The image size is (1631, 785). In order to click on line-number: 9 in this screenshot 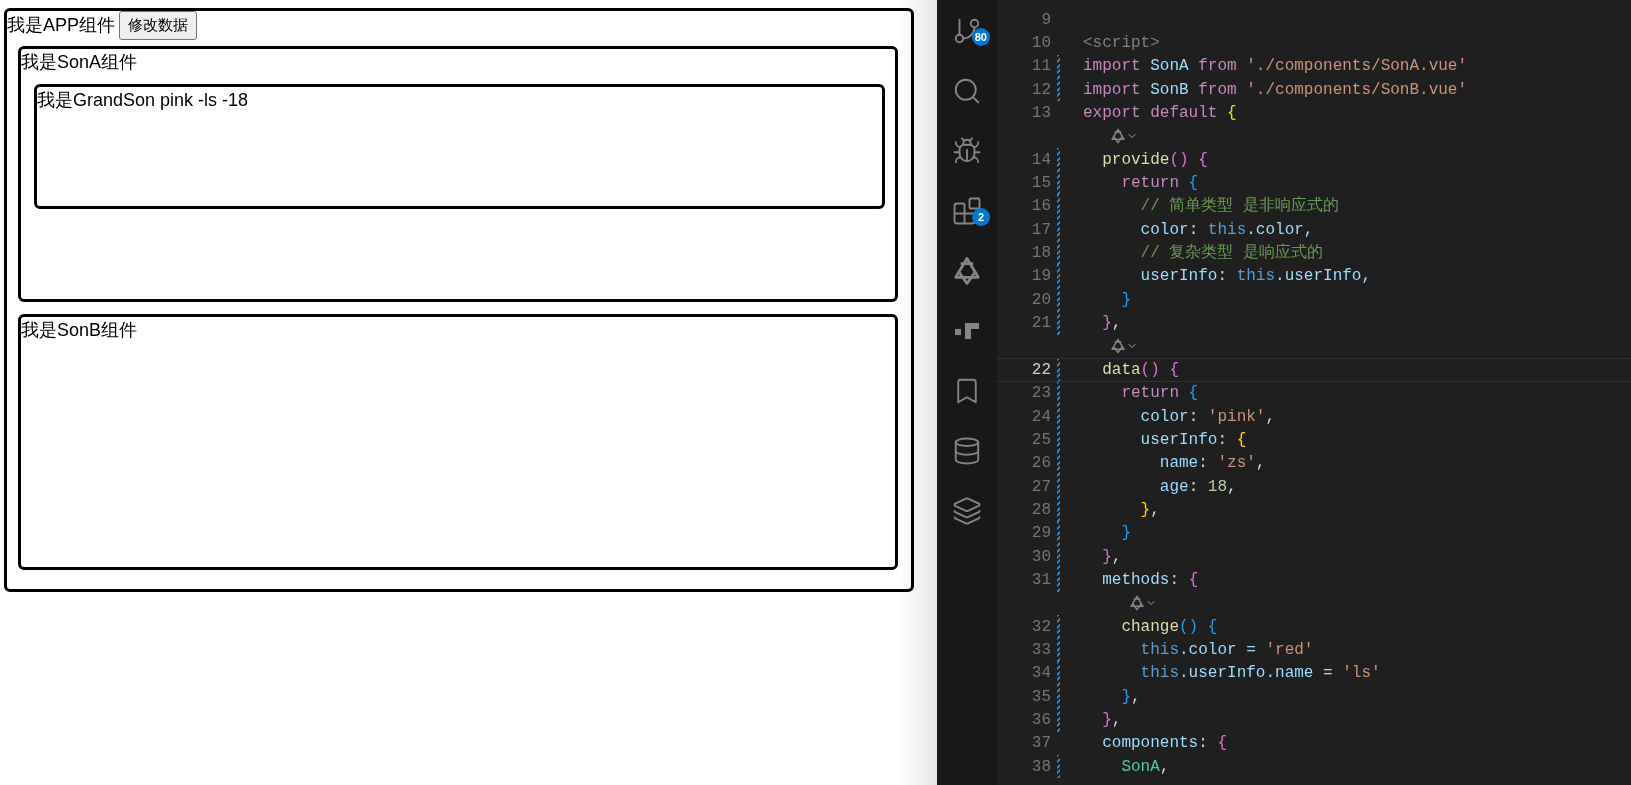, I will do `click(1045, 20)`.